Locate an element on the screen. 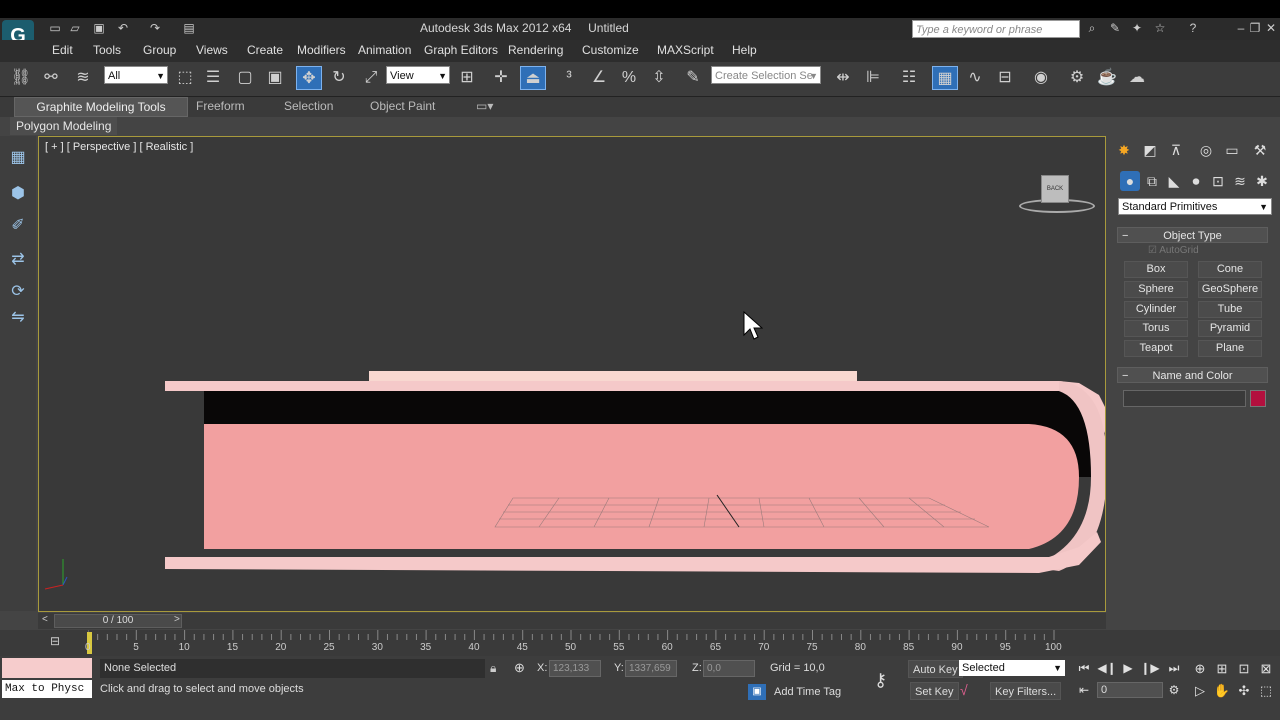 The image size is (1280, 720). menu-maxscript: MAXScript is located at coordinates (685, 50).